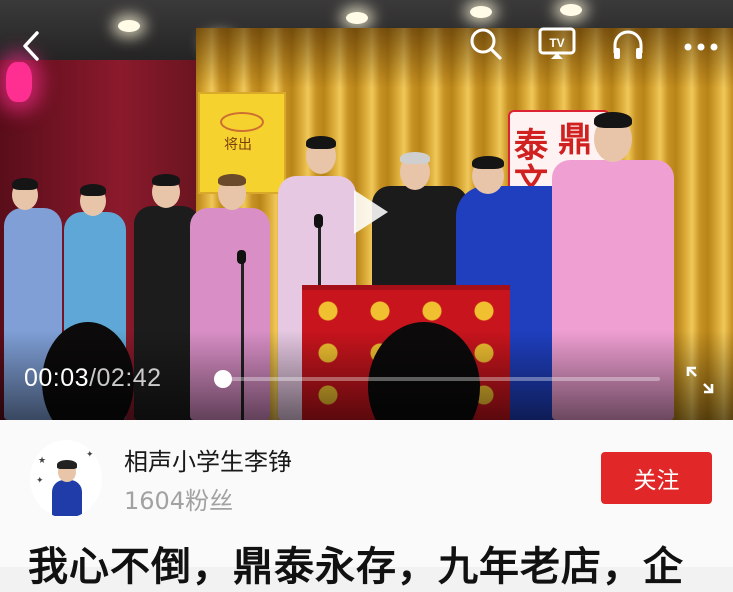 The image size is (733, 592). I want to click on headphones-icon, so click(628, 46).